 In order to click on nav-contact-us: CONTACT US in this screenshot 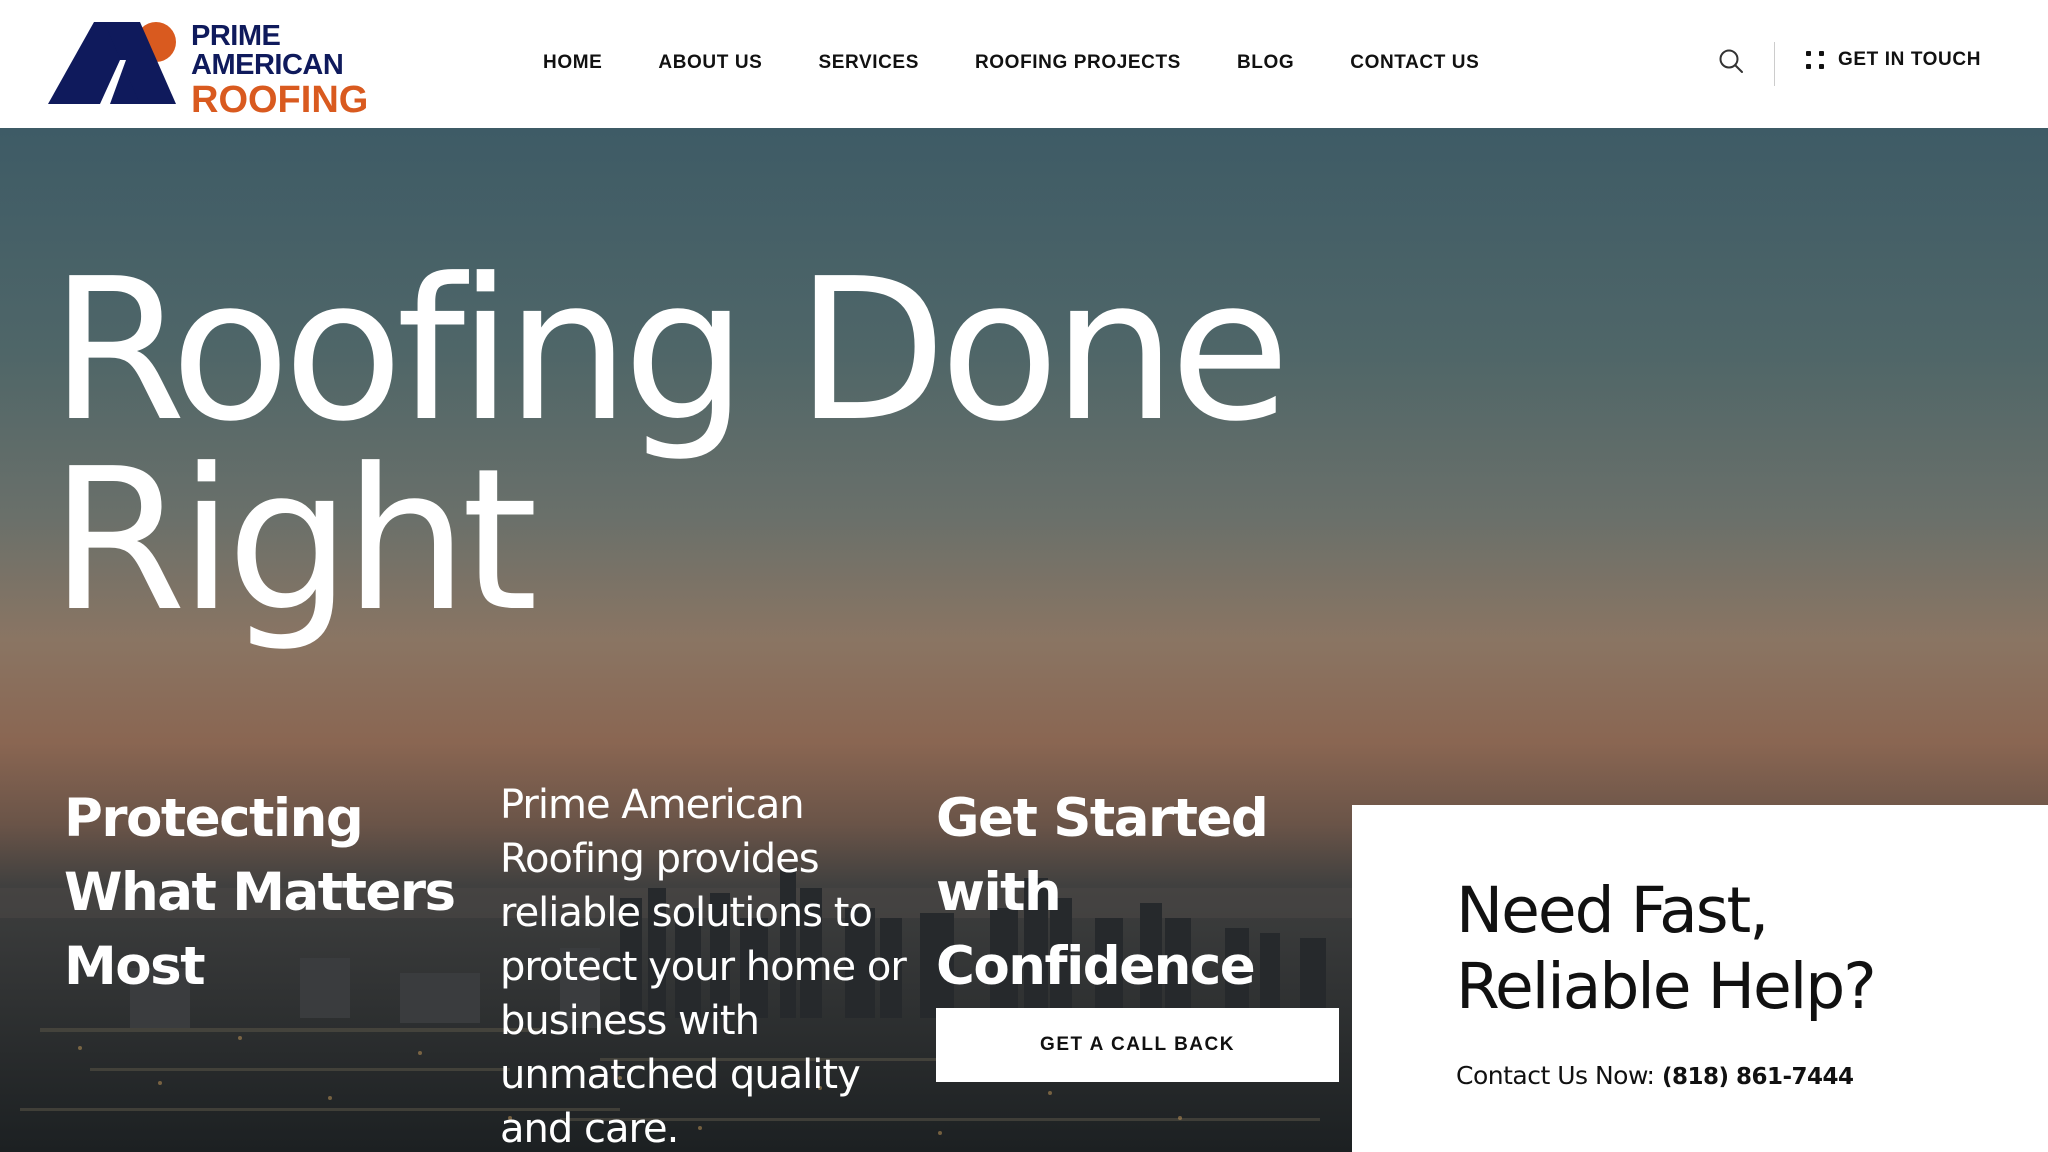, I will do `click(1414, 63)`.